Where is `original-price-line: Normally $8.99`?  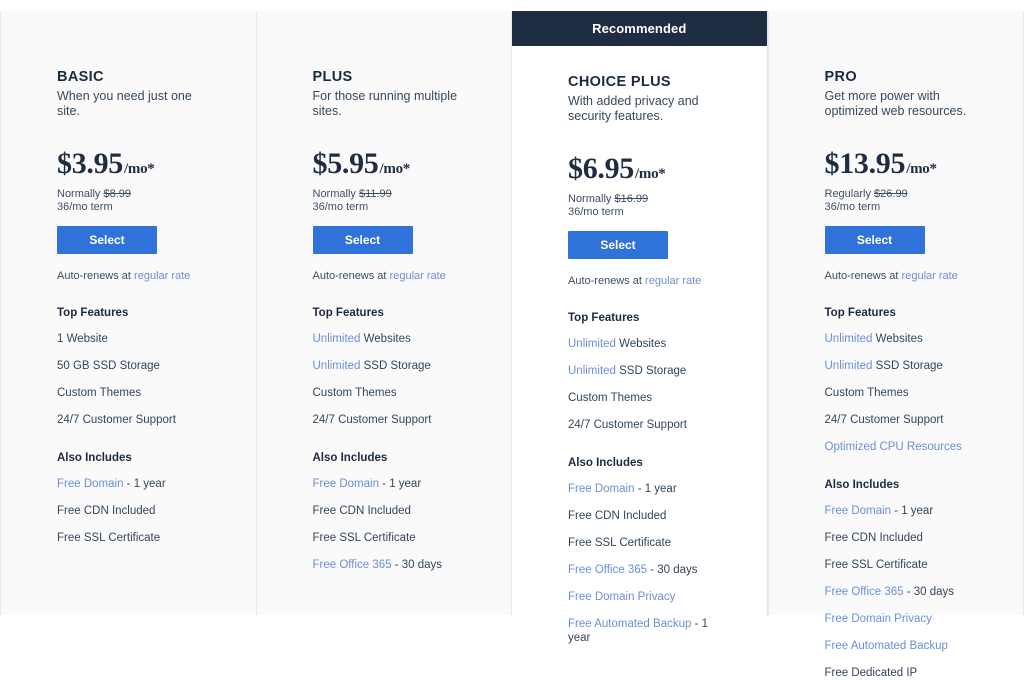 original-price-line: Normally $8.99 is located at coordinates (147, 194).